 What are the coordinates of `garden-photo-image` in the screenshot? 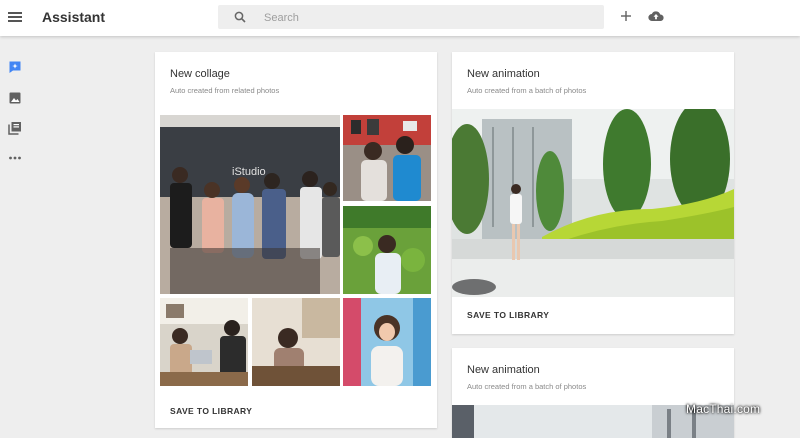 It's located at (387, 250).